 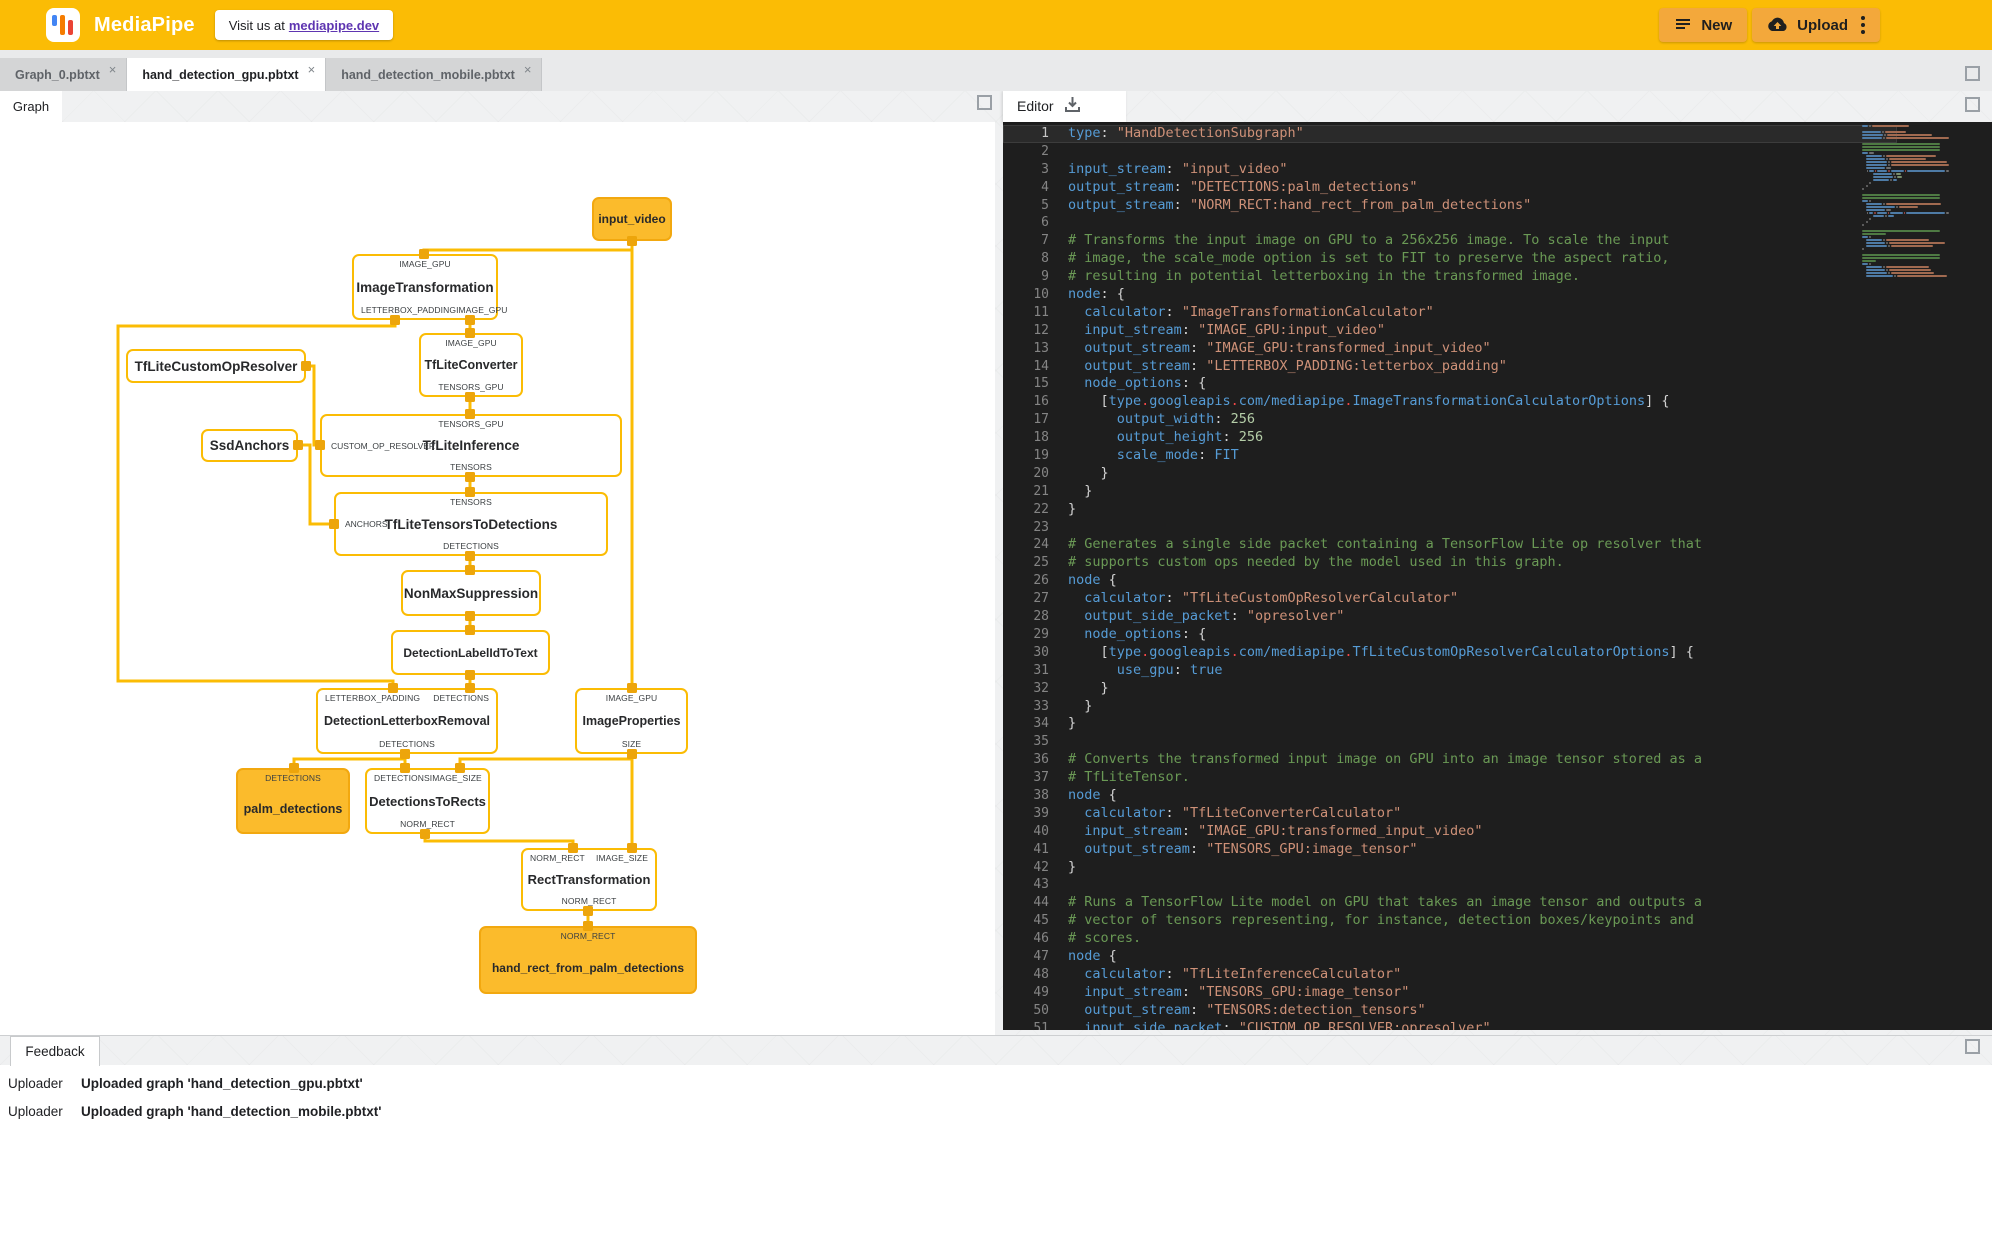 I want to click on graph-node-NonMaxSuppression: NonMaxSuppression, so click(x=471, y=593).